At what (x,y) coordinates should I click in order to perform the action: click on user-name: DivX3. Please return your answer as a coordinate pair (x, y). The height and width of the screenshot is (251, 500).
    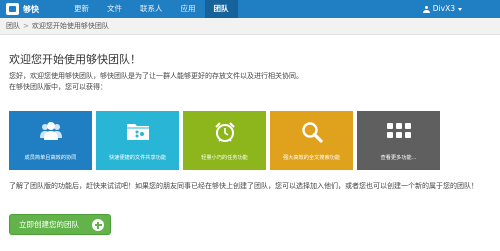
    Looking at the image, I should click on (443, 8).